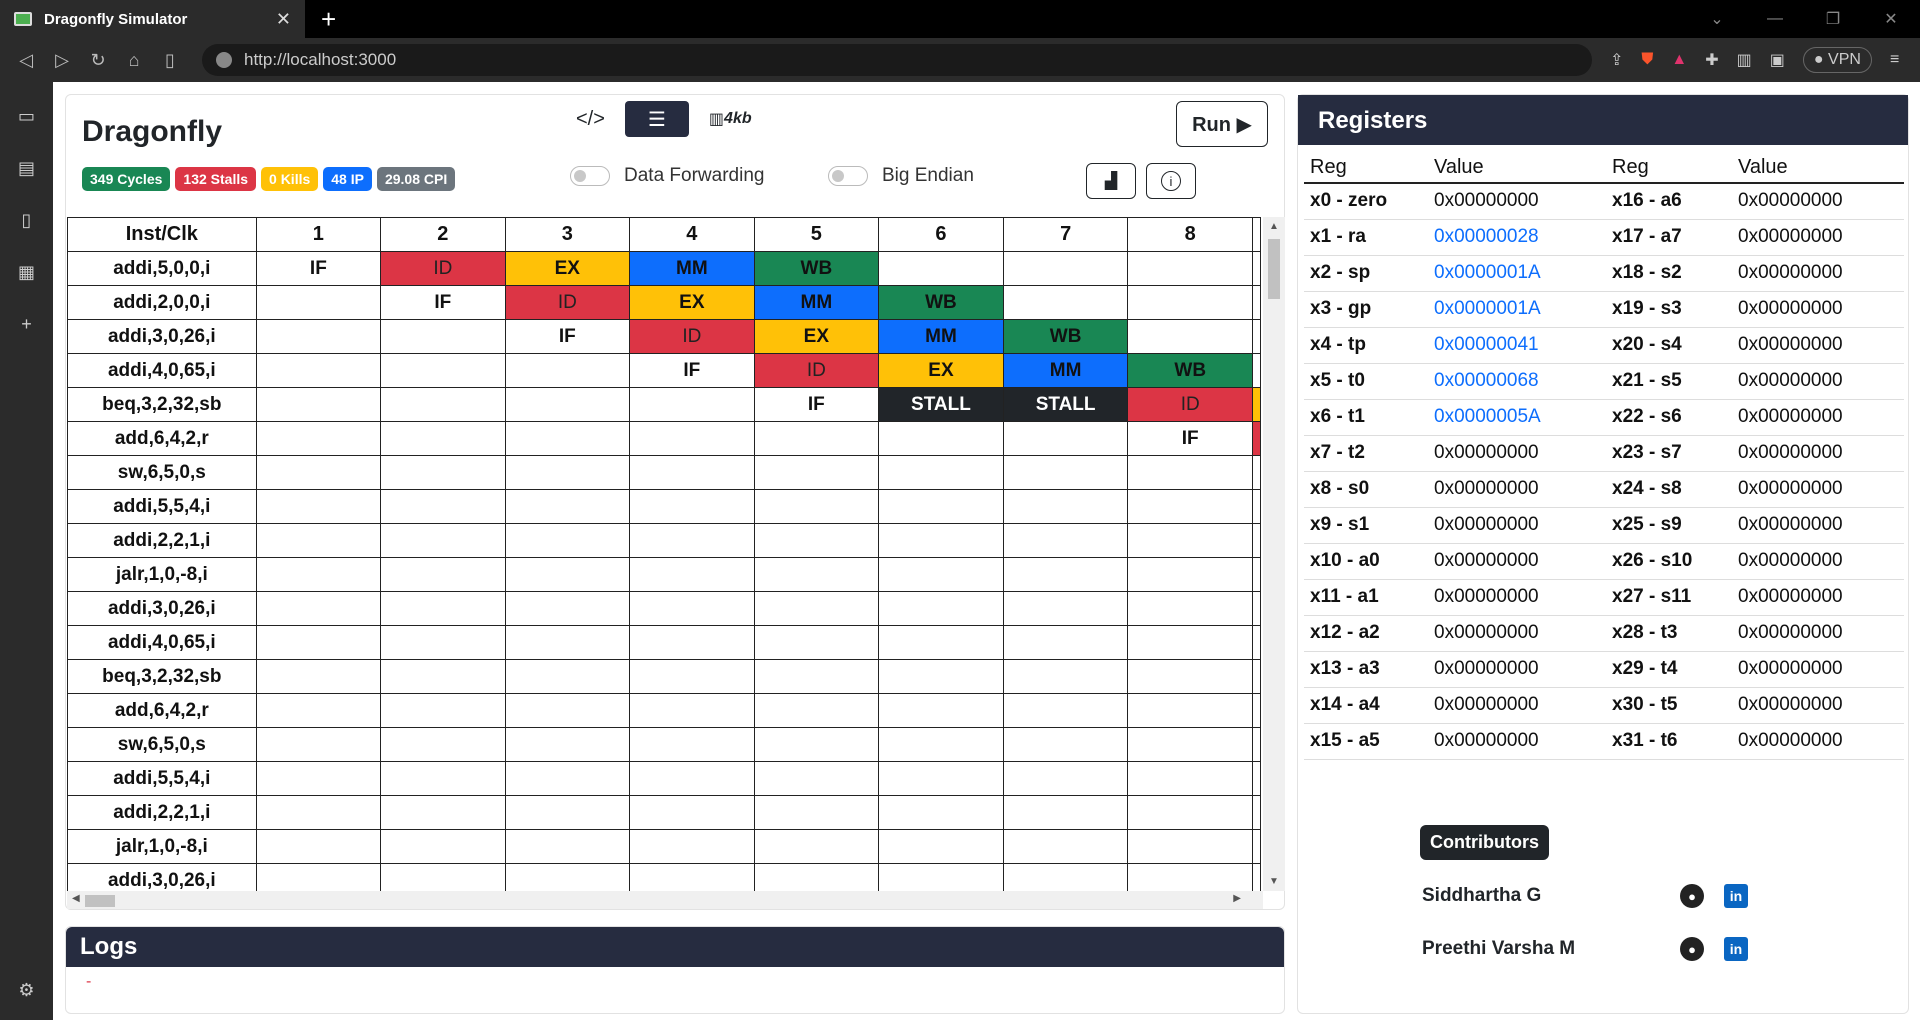 This screenshot has height=1020, width=1920. I want to click on sidebar-toggle-icon: ▥, so click(1744, 60).